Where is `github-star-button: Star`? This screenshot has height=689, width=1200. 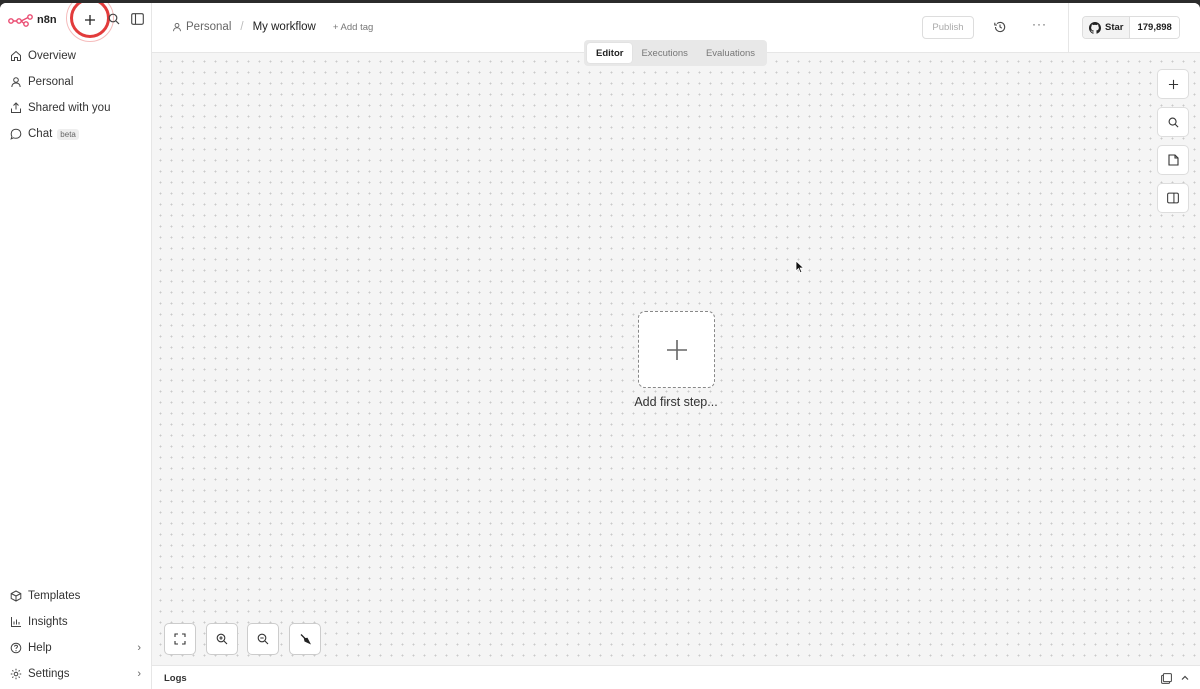
github-star-button: Star is located at coordinates (1107, 27).